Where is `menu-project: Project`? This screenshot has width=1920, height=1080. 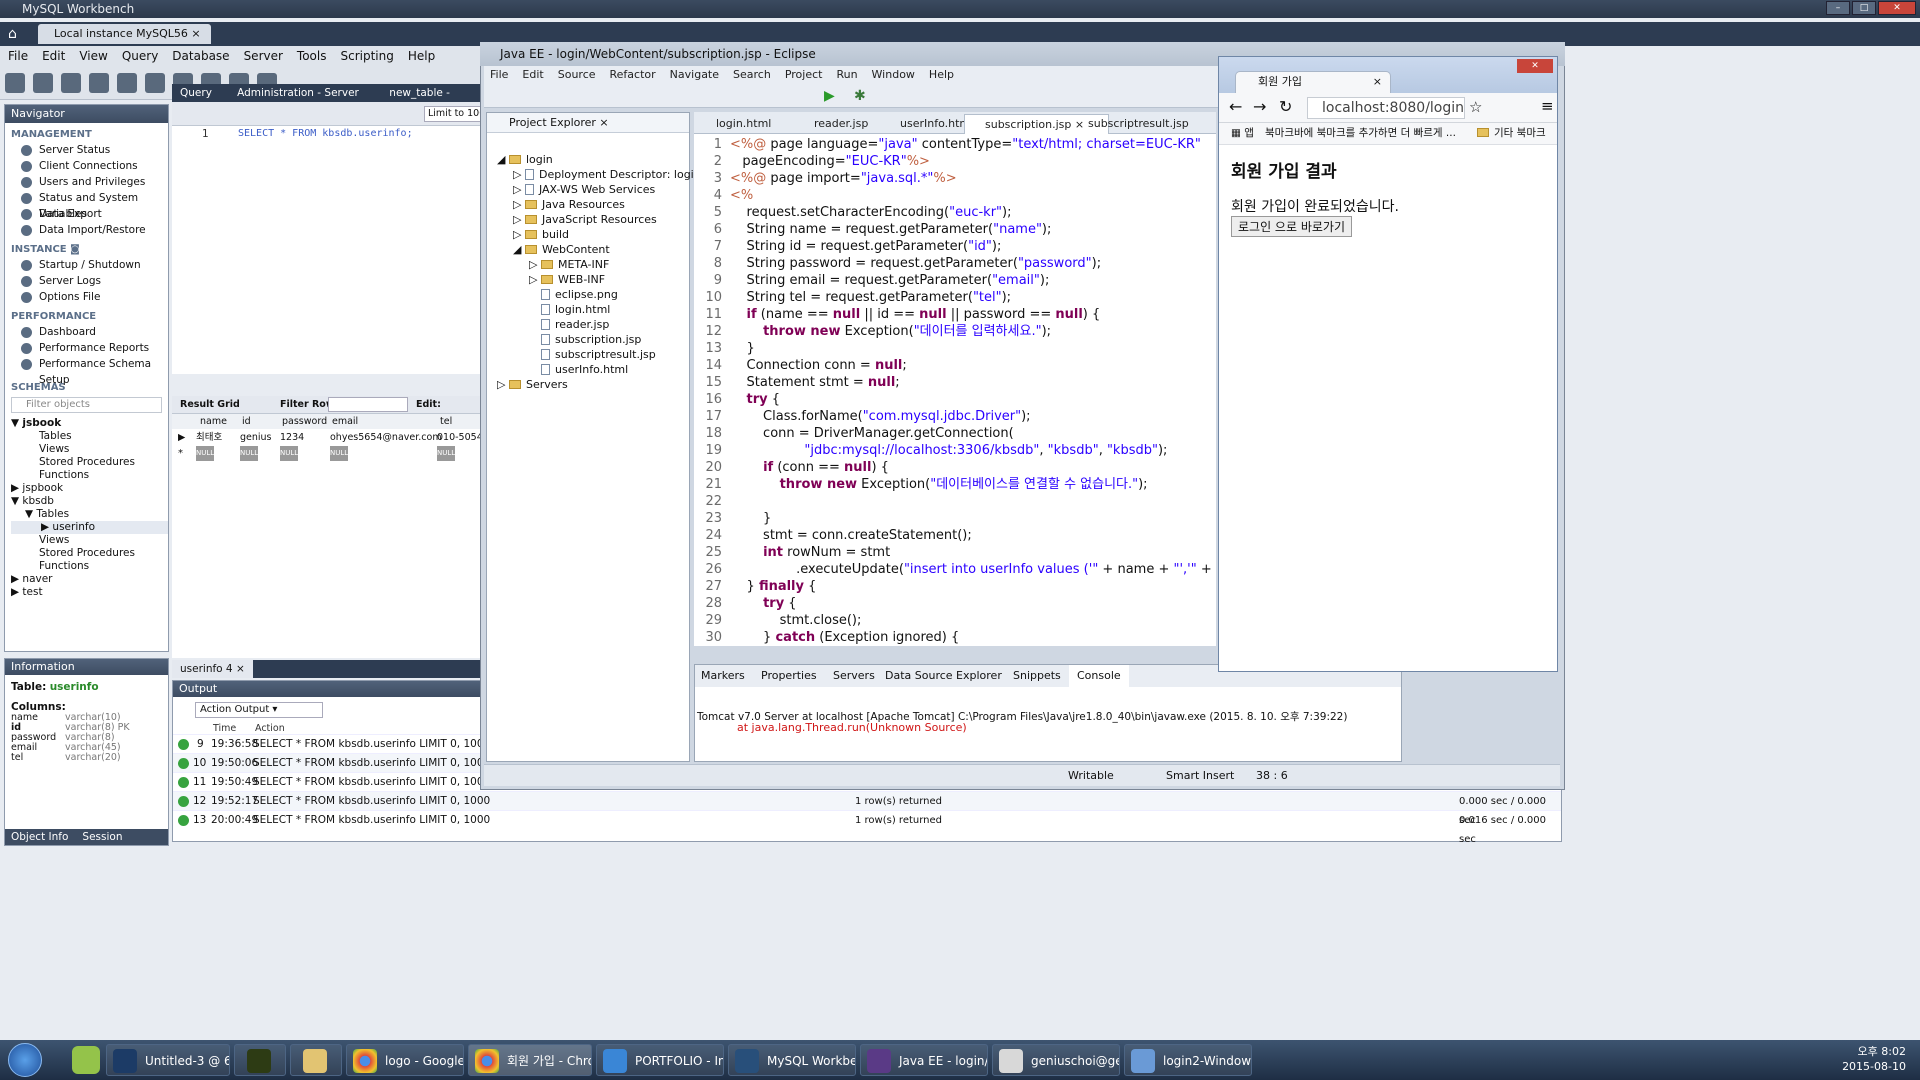 menu-project: Project is located at coordinates (804, 75).